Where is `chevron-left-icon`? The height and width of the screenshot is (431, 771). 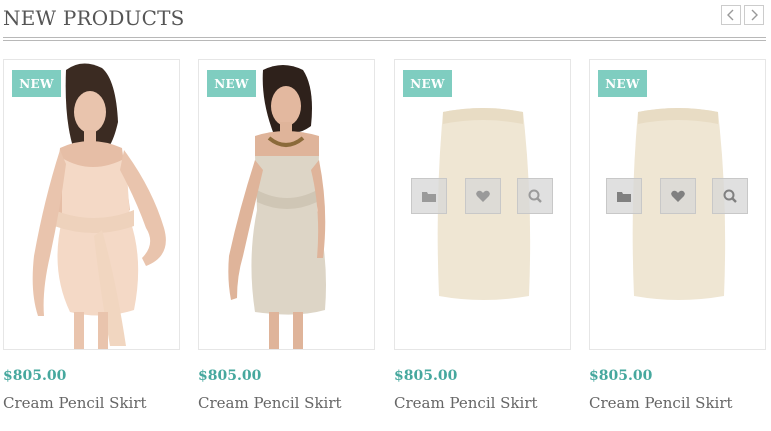 chevron-left-icon is located at coordinates (730, 15).